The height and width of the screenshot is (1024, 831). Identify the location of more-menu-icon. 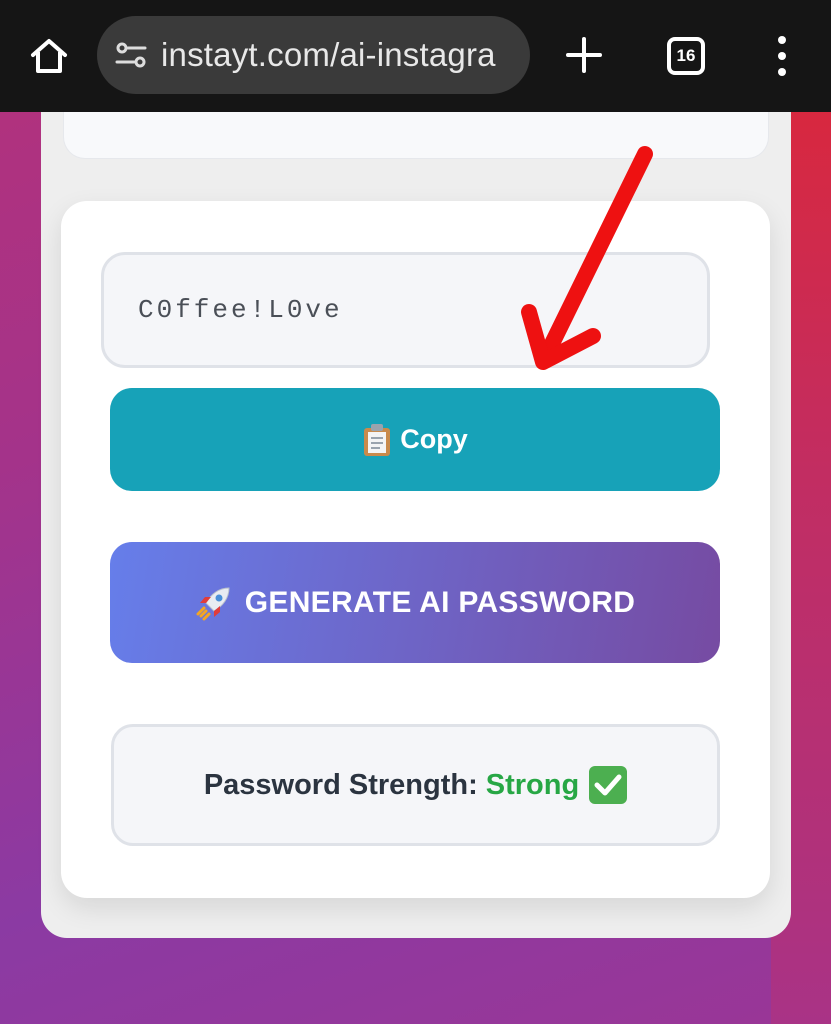
(782, 56).